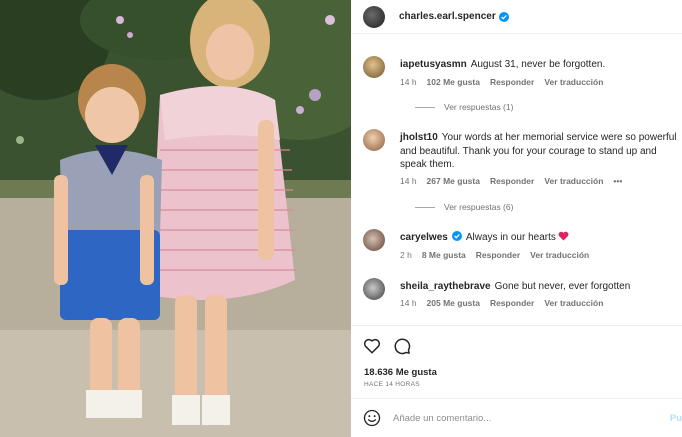 The height and width of the screenshot is (437, 682). I want to click on comment-bubble-icon, so click(402, 346).